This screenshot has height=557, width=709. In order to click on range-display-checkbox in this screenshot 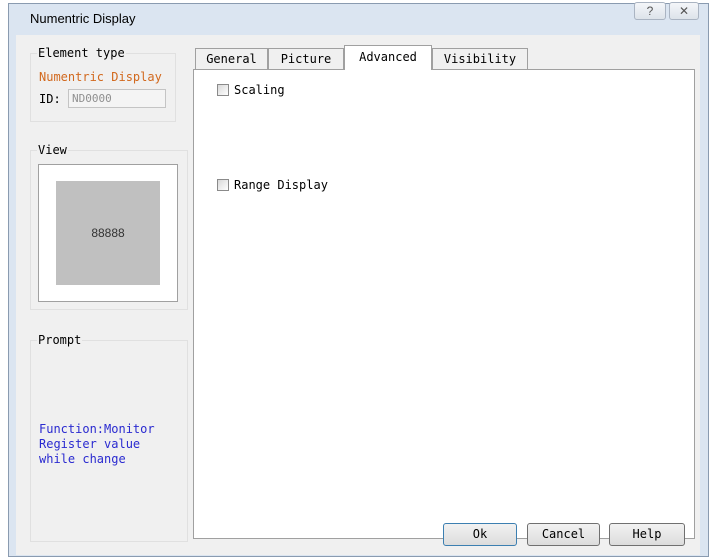, I will do `click(223, 185)`.